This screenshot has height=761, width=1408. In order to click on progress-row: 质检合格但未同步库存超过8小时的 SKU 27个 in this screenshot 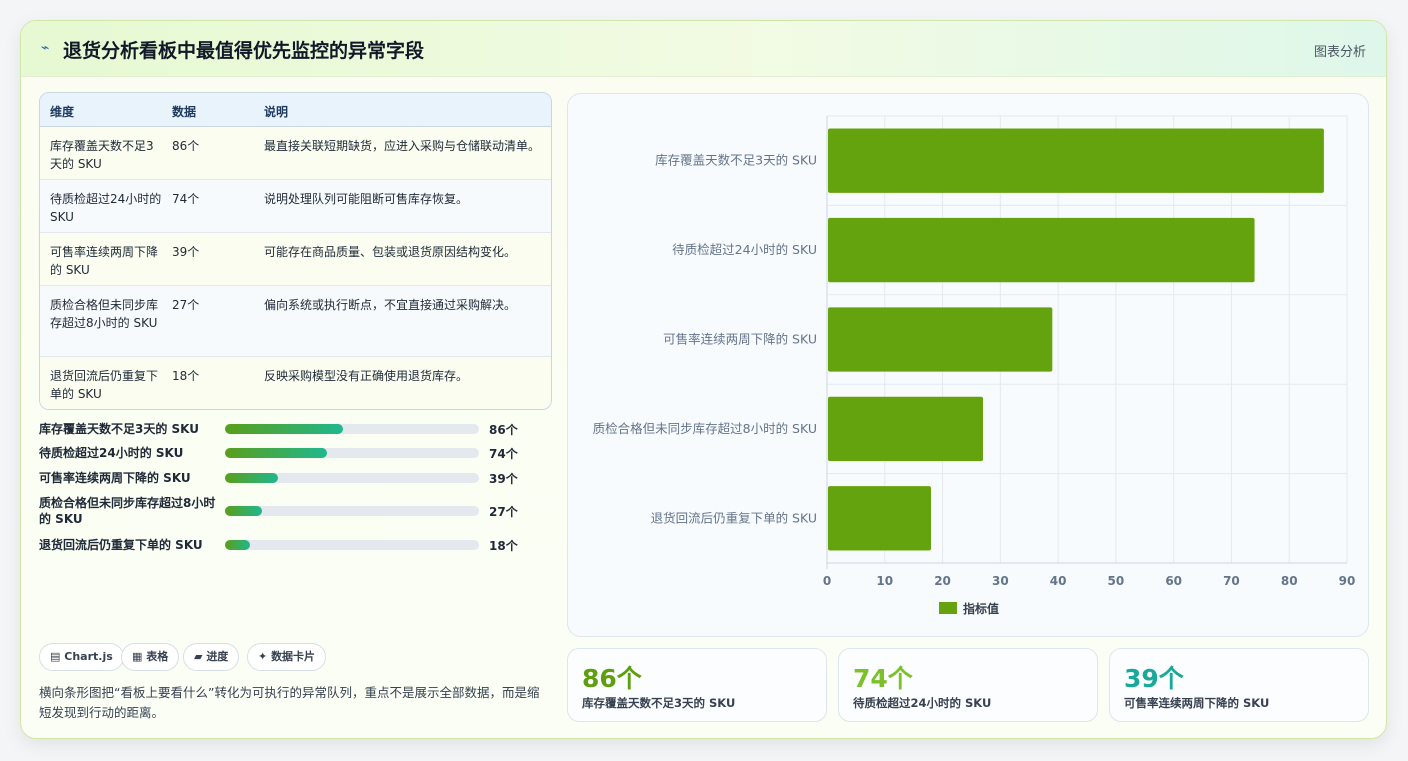, I will do `click(289, 511)`.